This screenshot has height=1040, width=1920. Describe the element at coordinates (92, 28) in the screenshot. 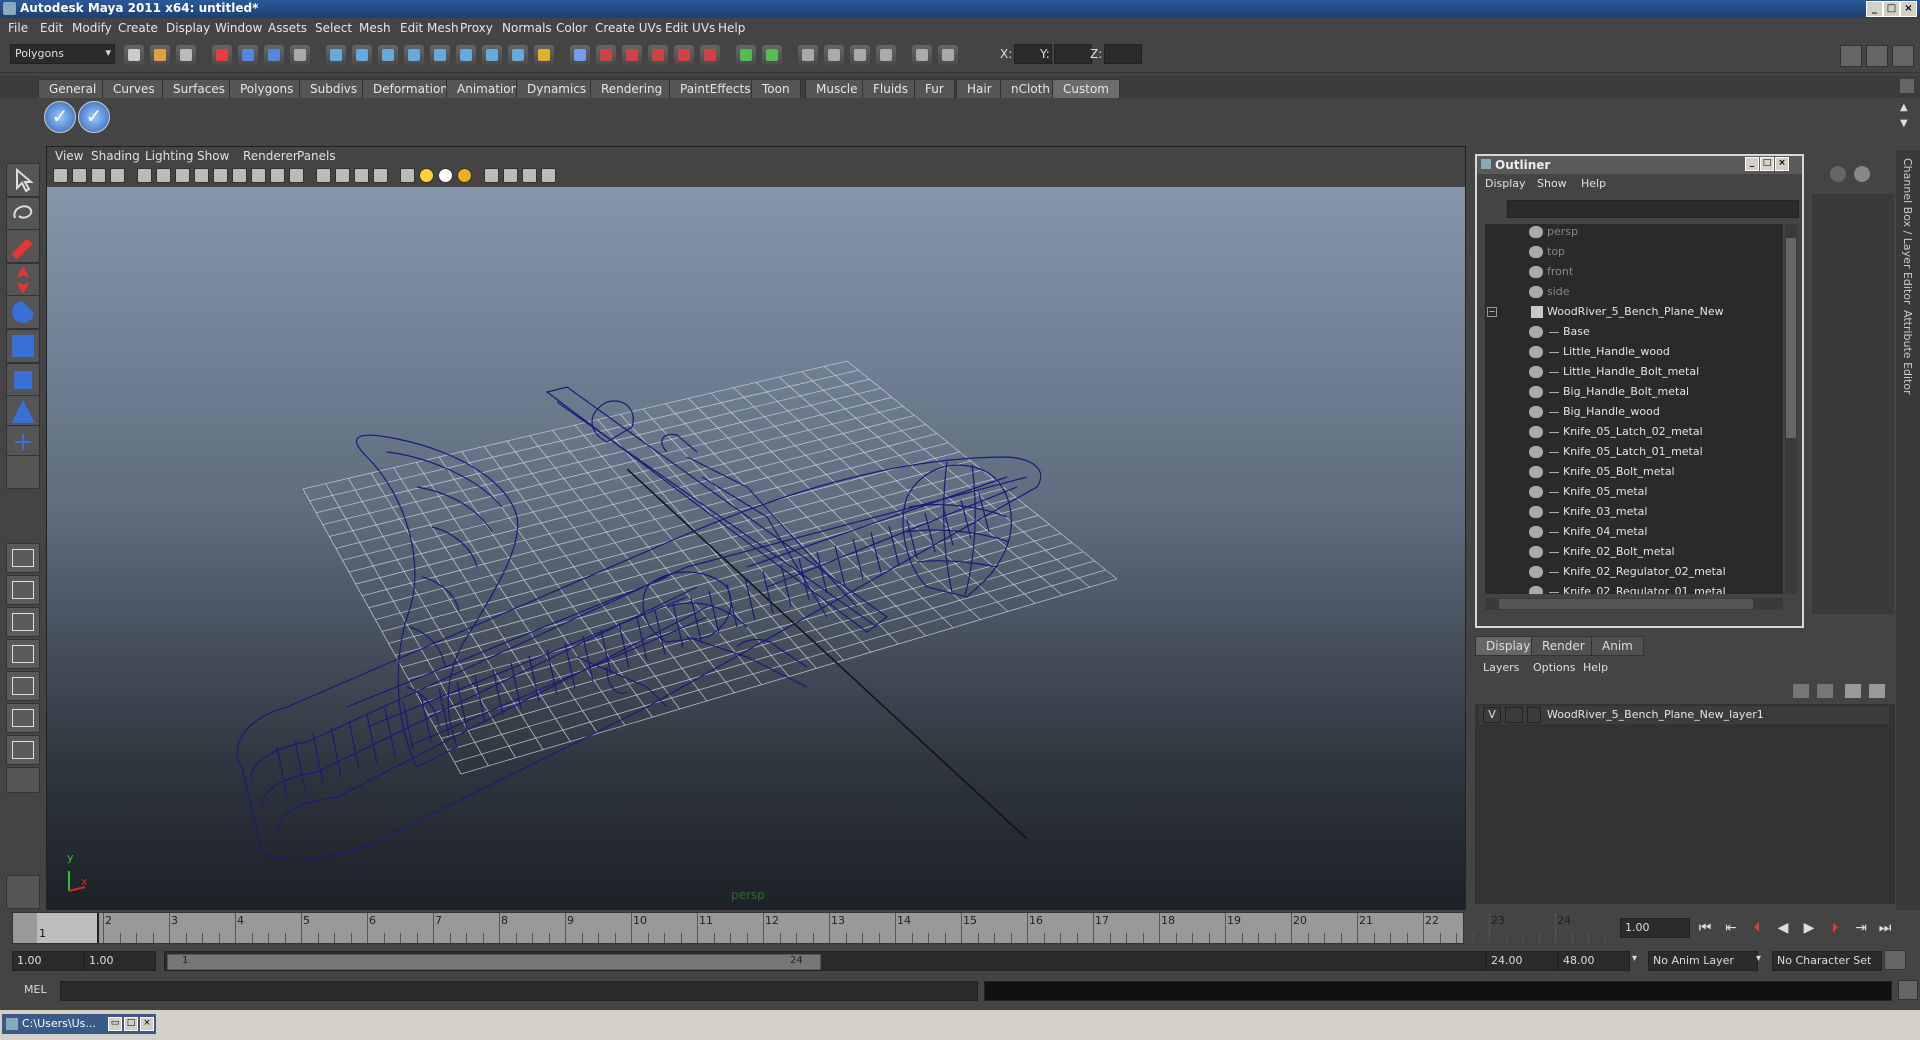

I see `menu-modify: Modify` at that location.